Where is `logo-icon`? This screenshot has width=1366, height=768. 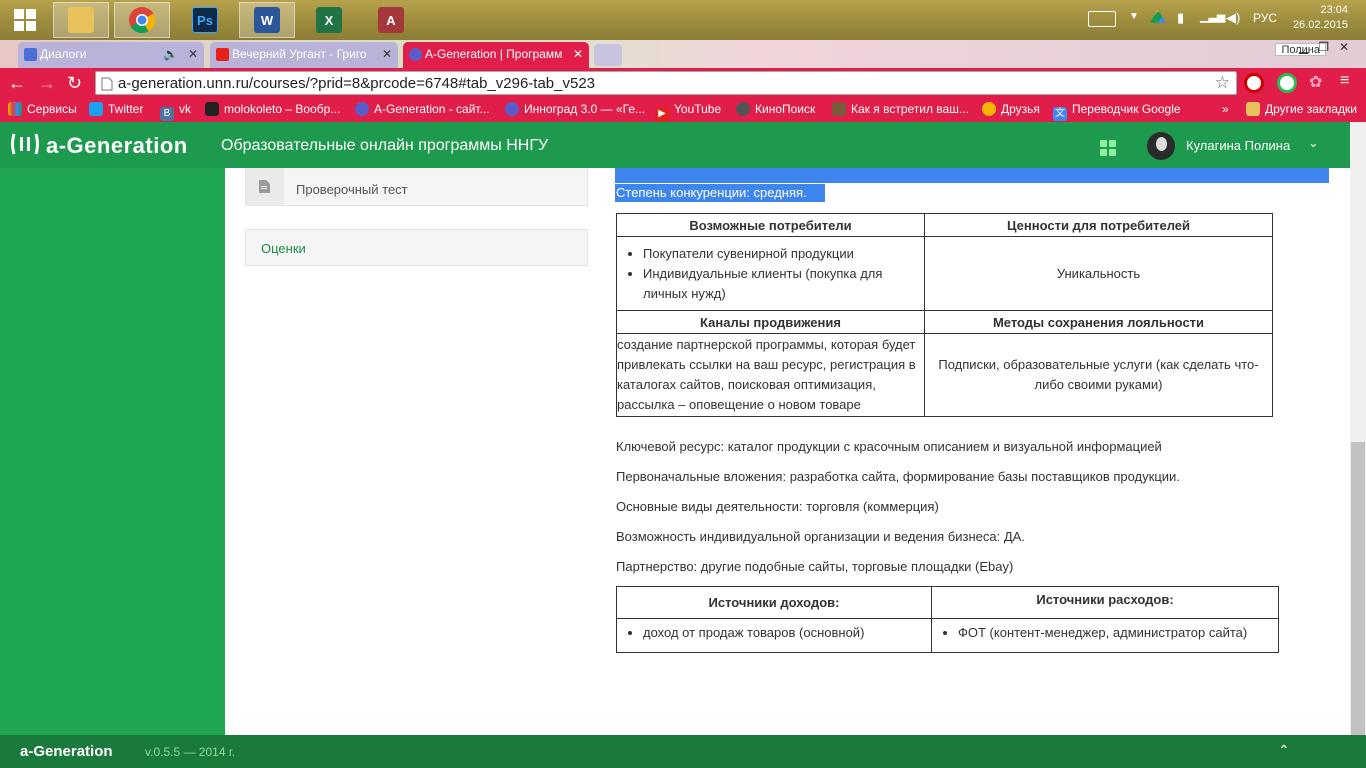 logo-icon is located at coordinates (25, 144).